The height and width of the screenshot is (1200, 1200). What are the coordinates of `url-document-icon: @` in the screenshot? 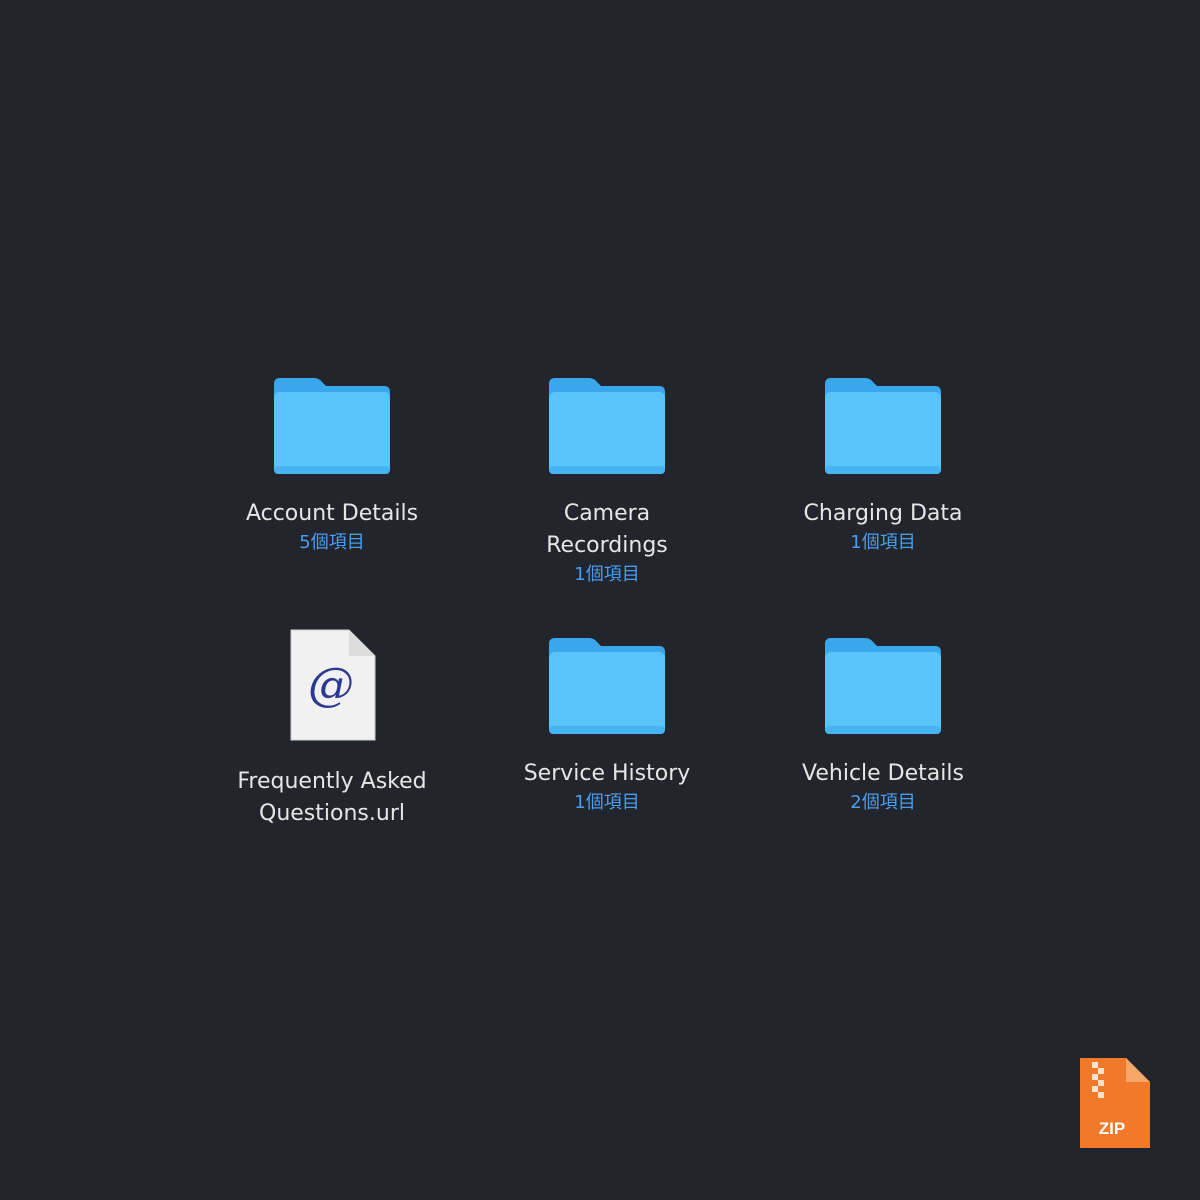 It's located at (332, 684).